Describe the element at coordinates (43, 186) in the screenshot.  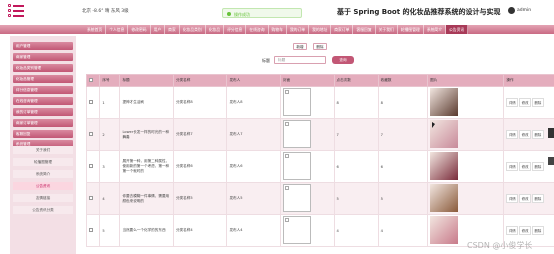
I see `sidebar-subitem: 公告资讯` at that location.